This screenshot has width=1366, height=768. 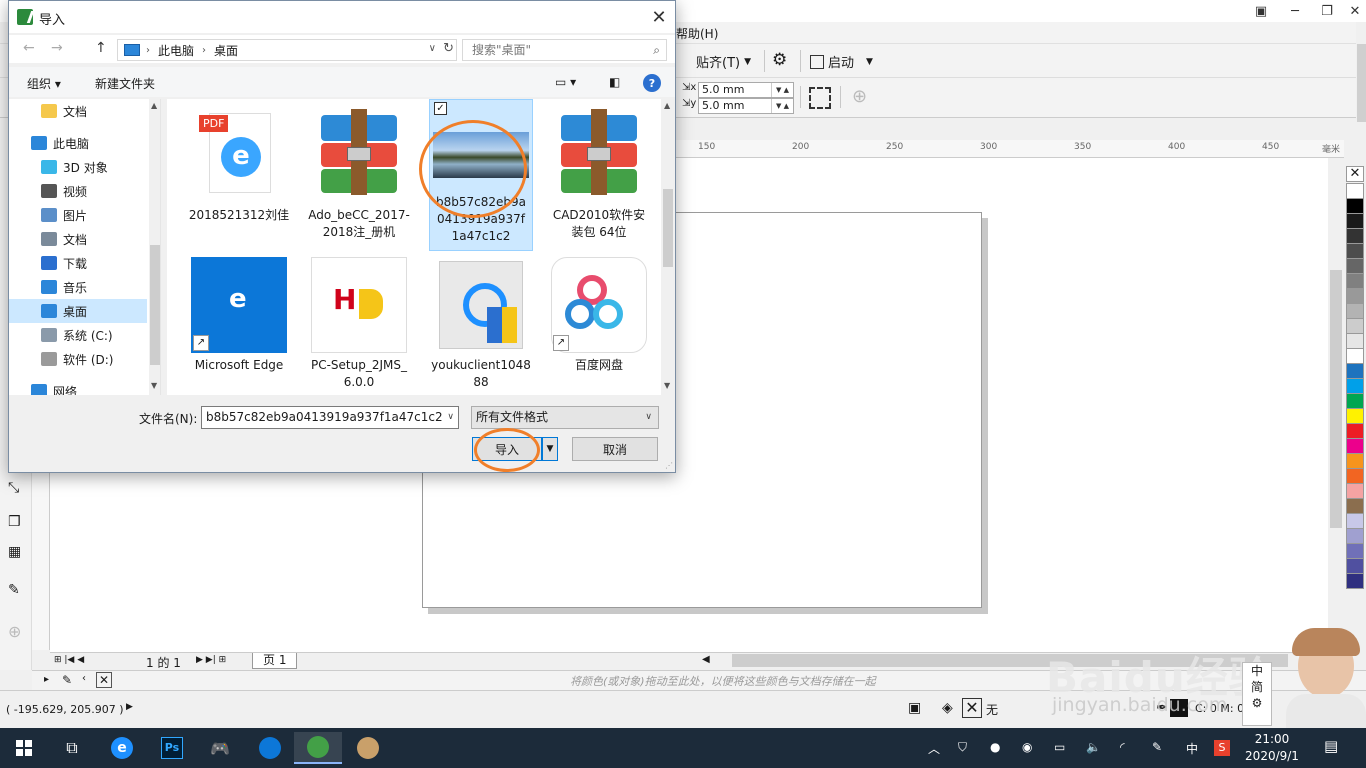 What do you see at coordinates (78, 387) in the screenshot?
I see `nav-item: 网络` at bounding box center [78, 387].